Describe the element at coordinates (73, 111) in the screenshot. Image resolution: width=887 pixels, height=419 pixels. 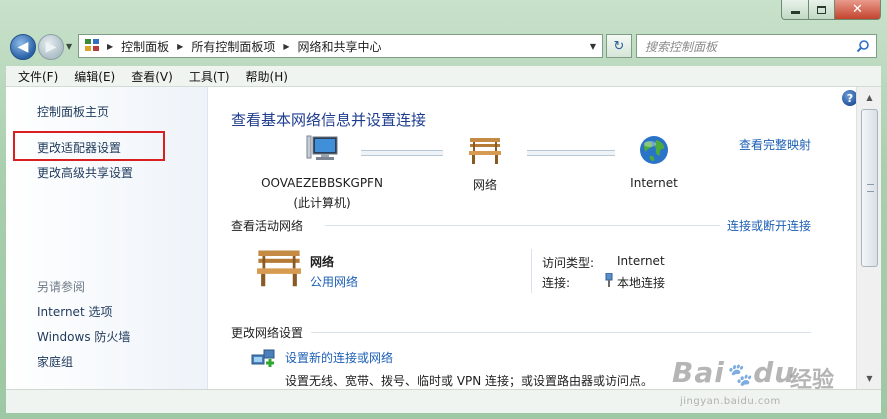
I see `sidebar-link-control-panel-home: 控制面板主页` at that location.